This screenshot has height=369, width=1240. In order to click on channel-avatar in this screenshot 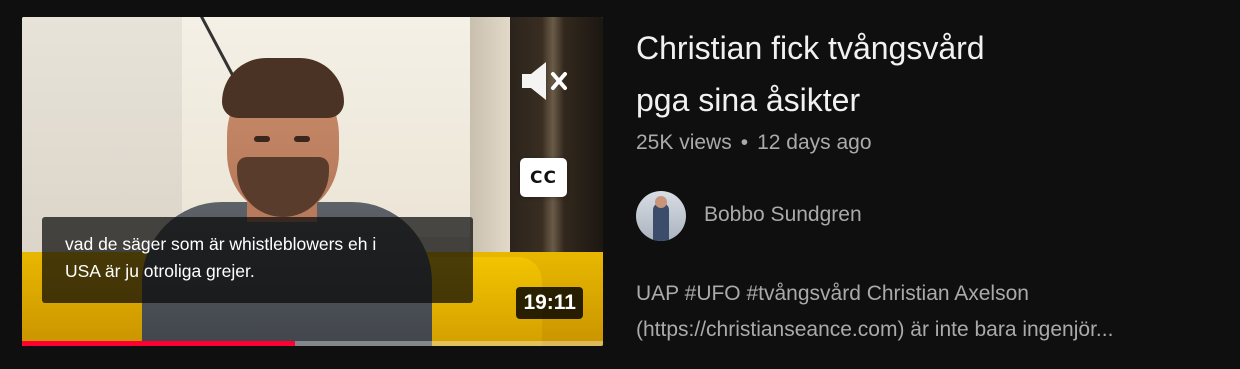, I will do `click(661, 216)`.